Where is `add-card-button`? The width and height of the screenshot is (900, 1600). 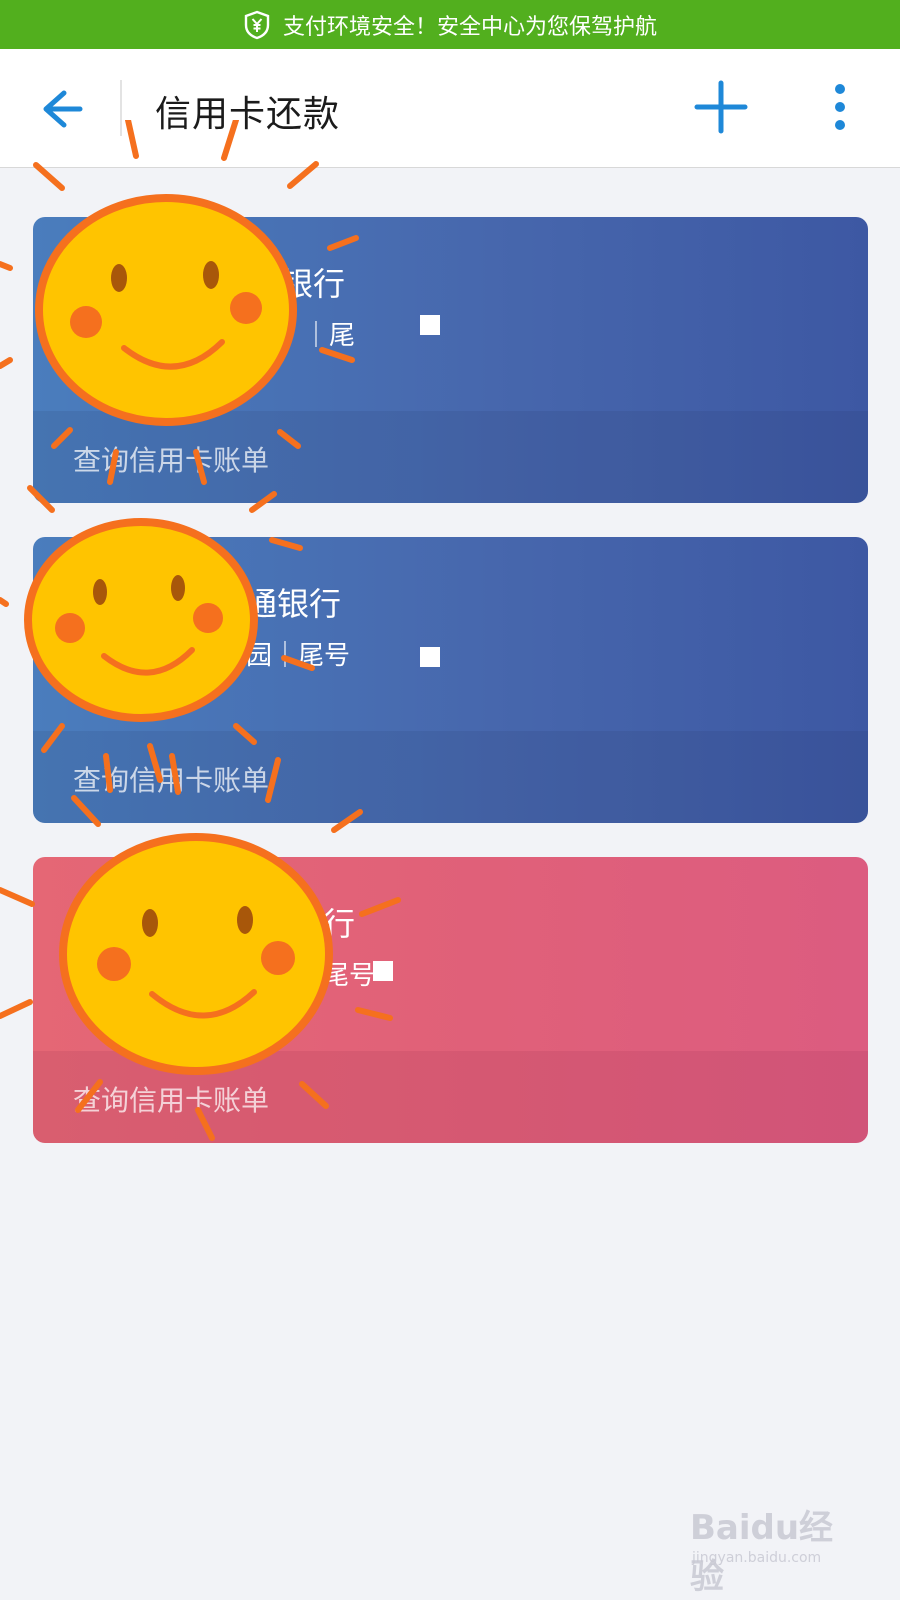 add-card-button is located at coordinates (721, 107).